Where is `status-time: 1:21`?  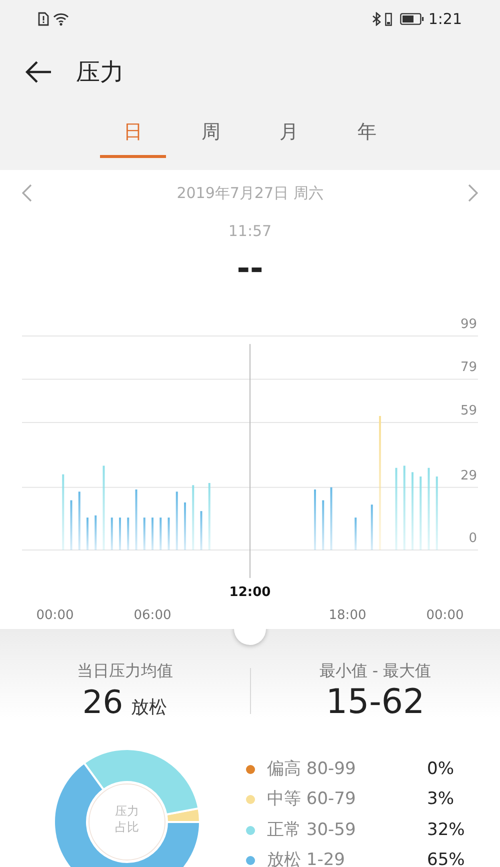
status-time: 1:21 is located at coordinates (445, 19).